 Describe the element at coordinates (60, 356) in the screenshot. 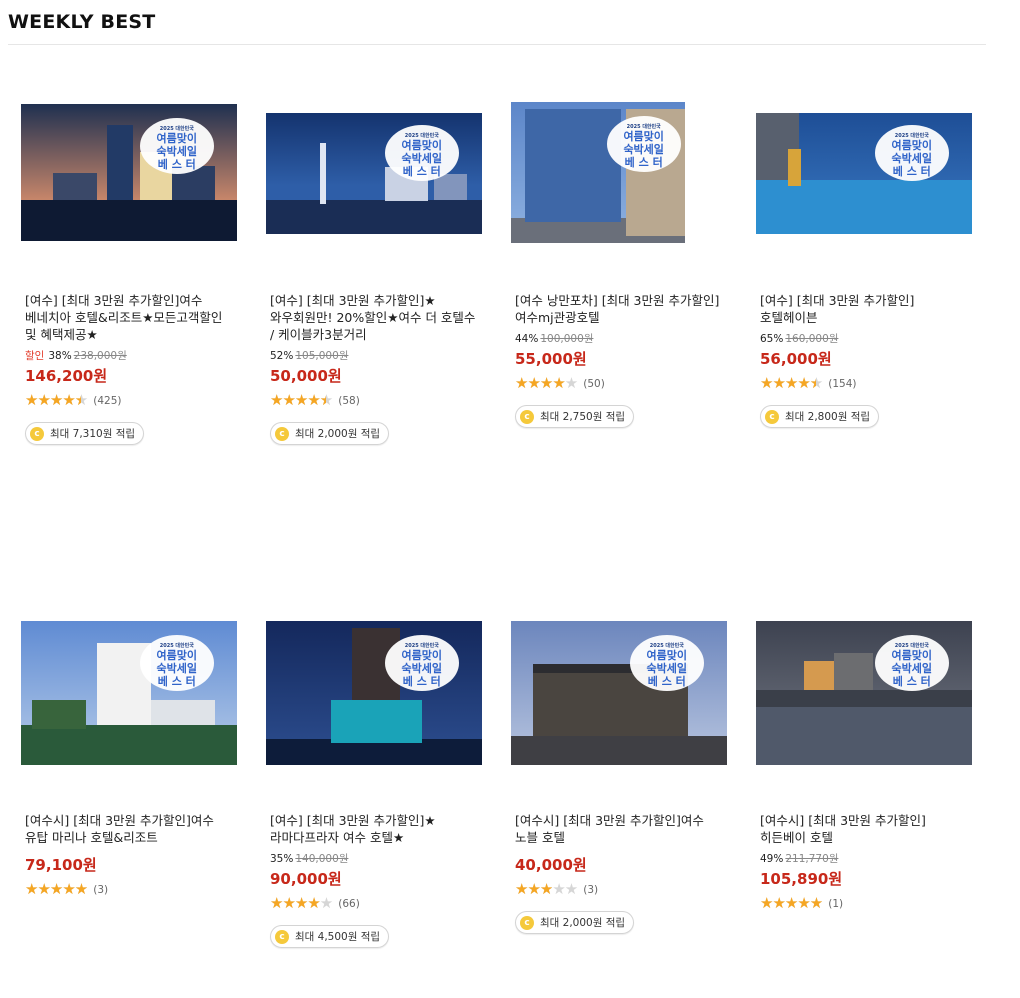

I see `discount-rate: 38%` at that location.